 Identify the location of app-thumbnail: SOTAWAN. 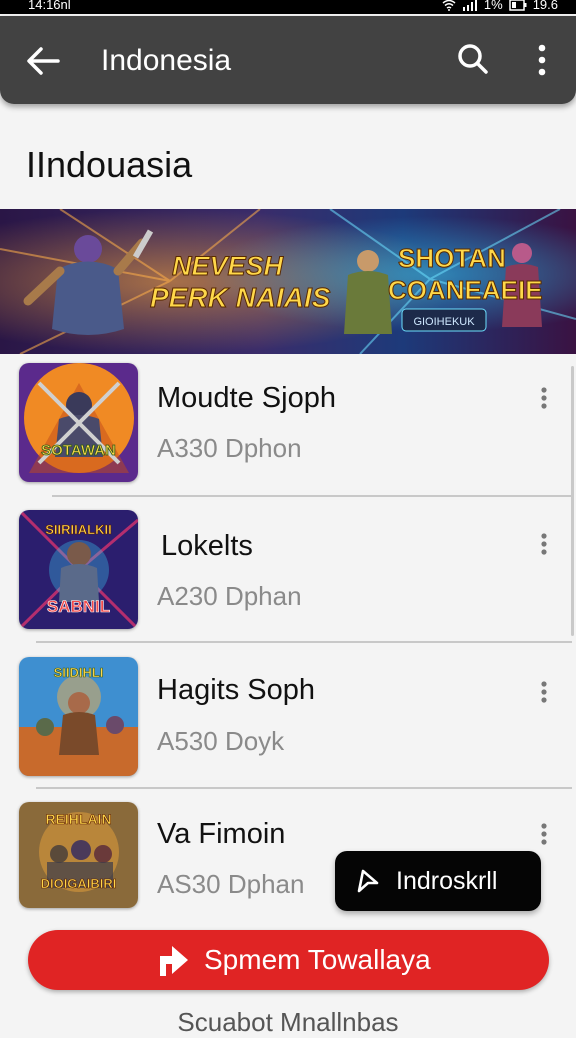
(78, 422).